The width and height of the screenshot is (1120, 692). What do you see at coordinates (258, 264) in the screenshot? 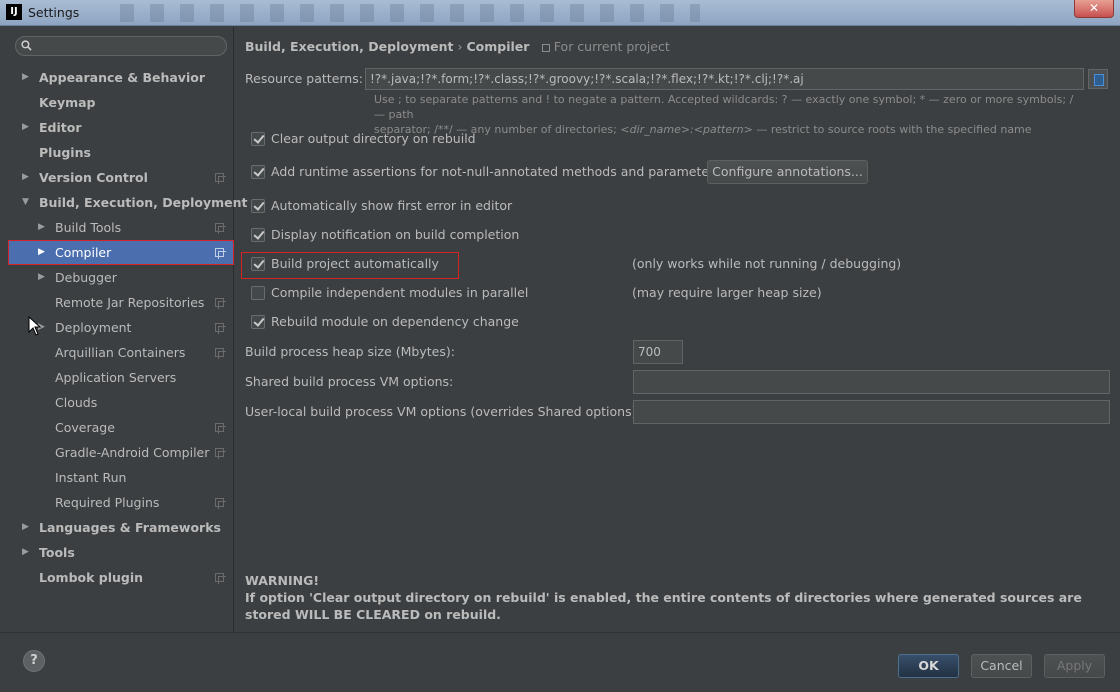
I see `build-automatically-checkbox` at bounding box center [258, 264].